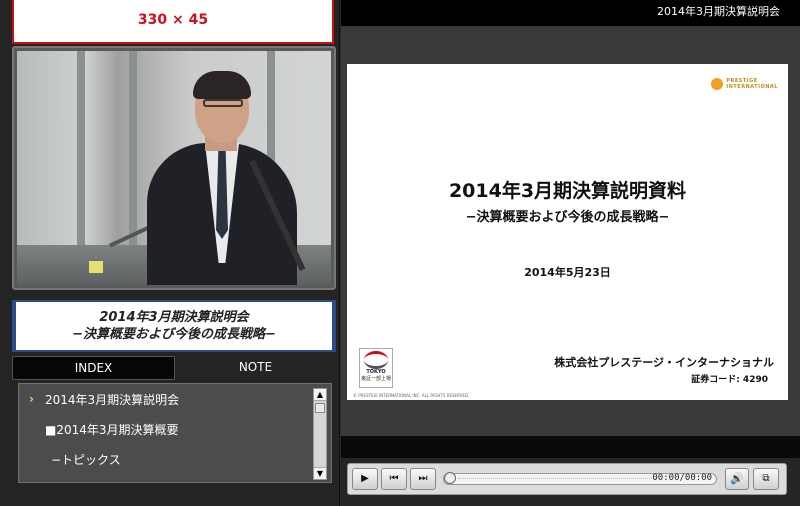  I want to click on tab-bar: INDEX NOTE, so click(174, 368).